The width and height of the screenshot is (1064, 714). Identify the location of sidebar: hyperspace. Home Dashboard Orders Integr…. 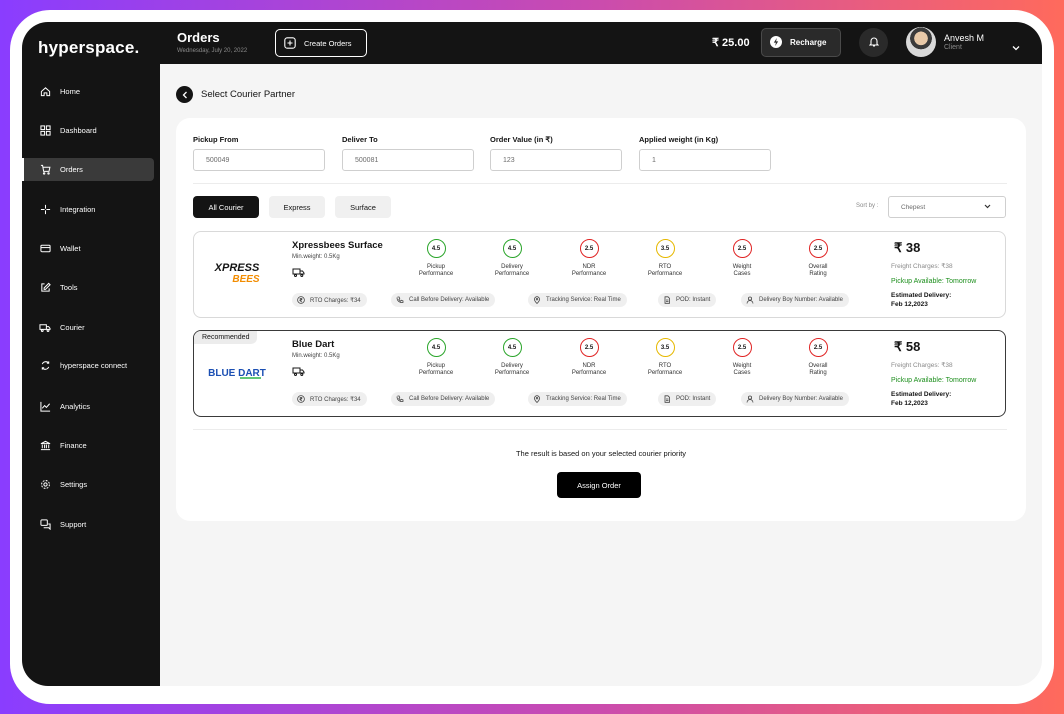
(91, 354).